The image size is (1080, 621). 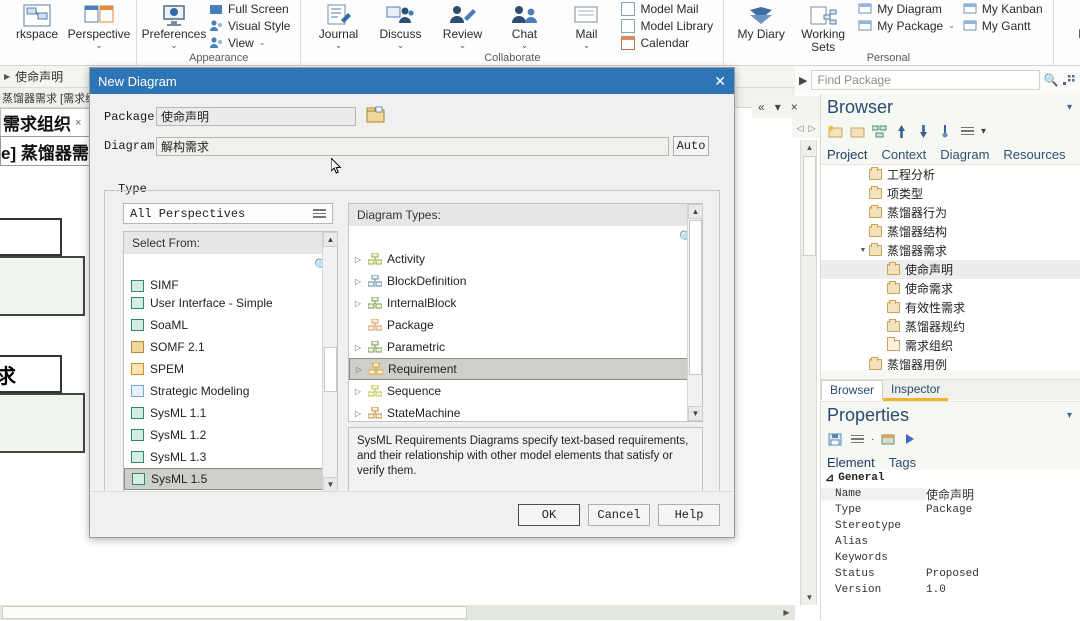 What do you see at coordinates (901, 131) in the screenshot?
I see `up-arrow-icon` at bounding box center [901, 131].